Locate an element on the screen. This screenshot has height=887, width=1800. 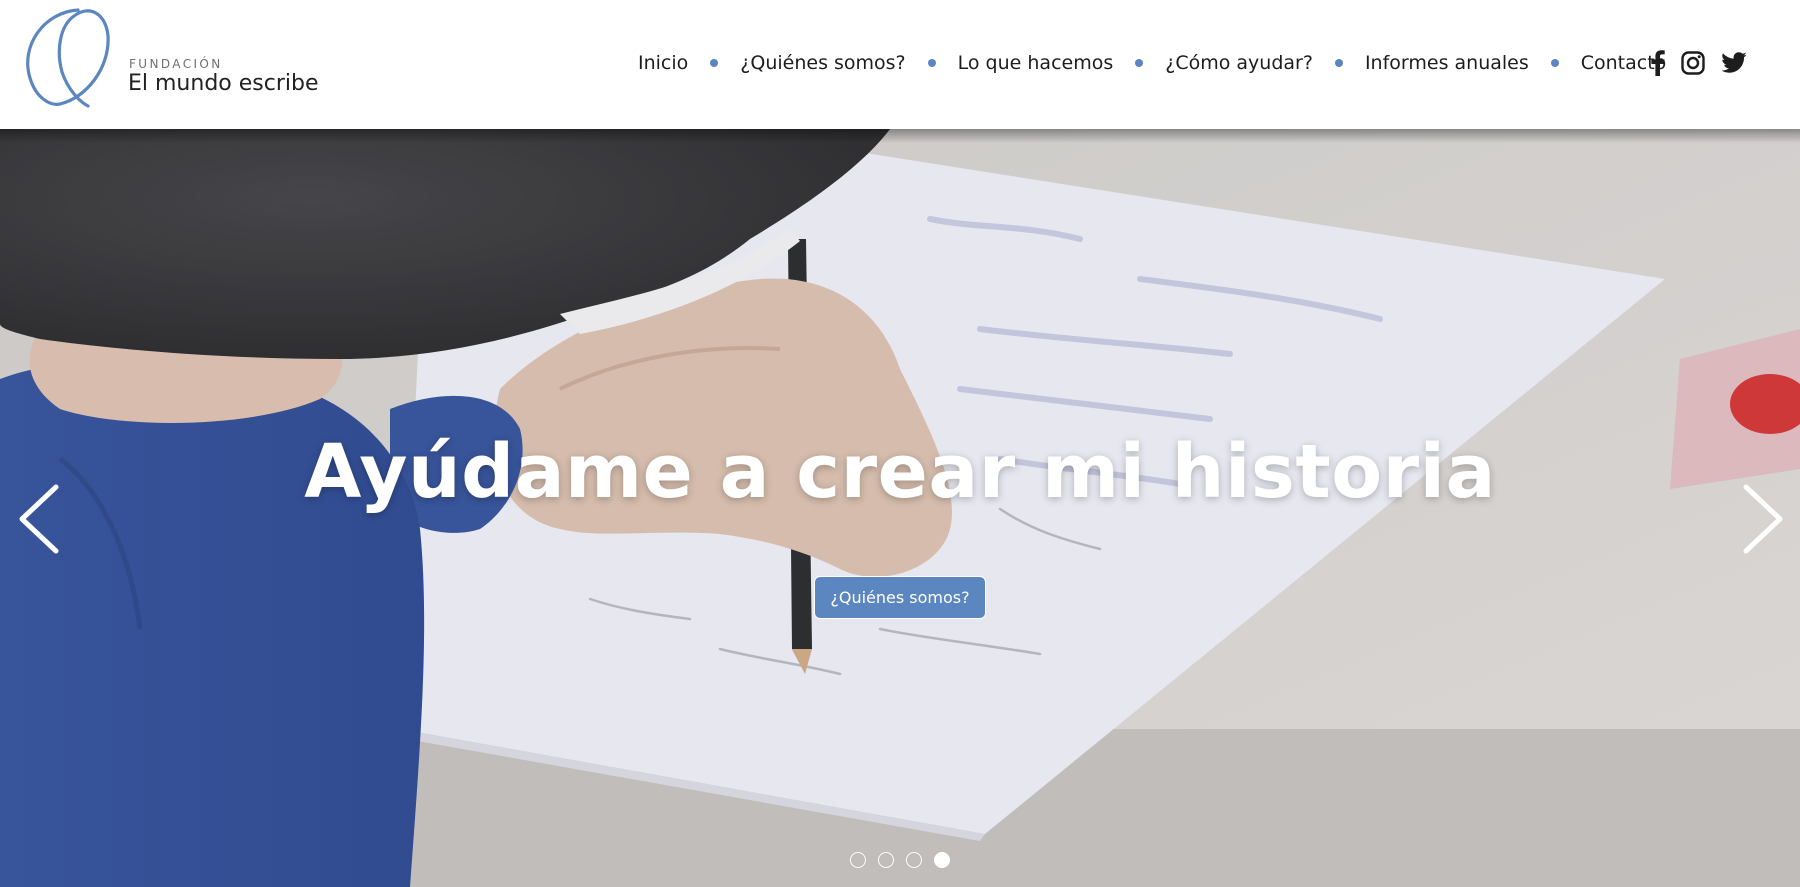
chevron-right-icon is located at coordinates (1763, 519).